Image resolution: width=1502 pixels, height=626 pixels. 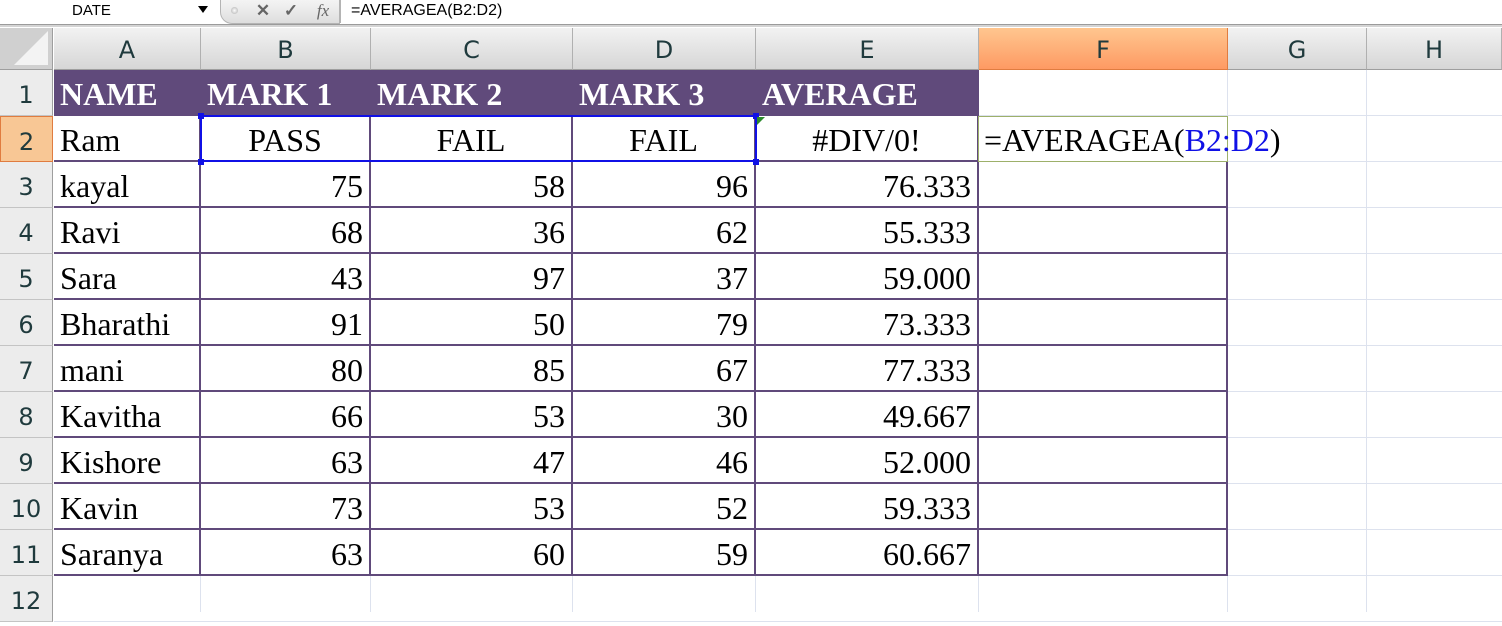 What do you see at coordinates (263, 11) in the screenshot?
I see `cancel-icon: ✕` at bounding box center [263, 11].